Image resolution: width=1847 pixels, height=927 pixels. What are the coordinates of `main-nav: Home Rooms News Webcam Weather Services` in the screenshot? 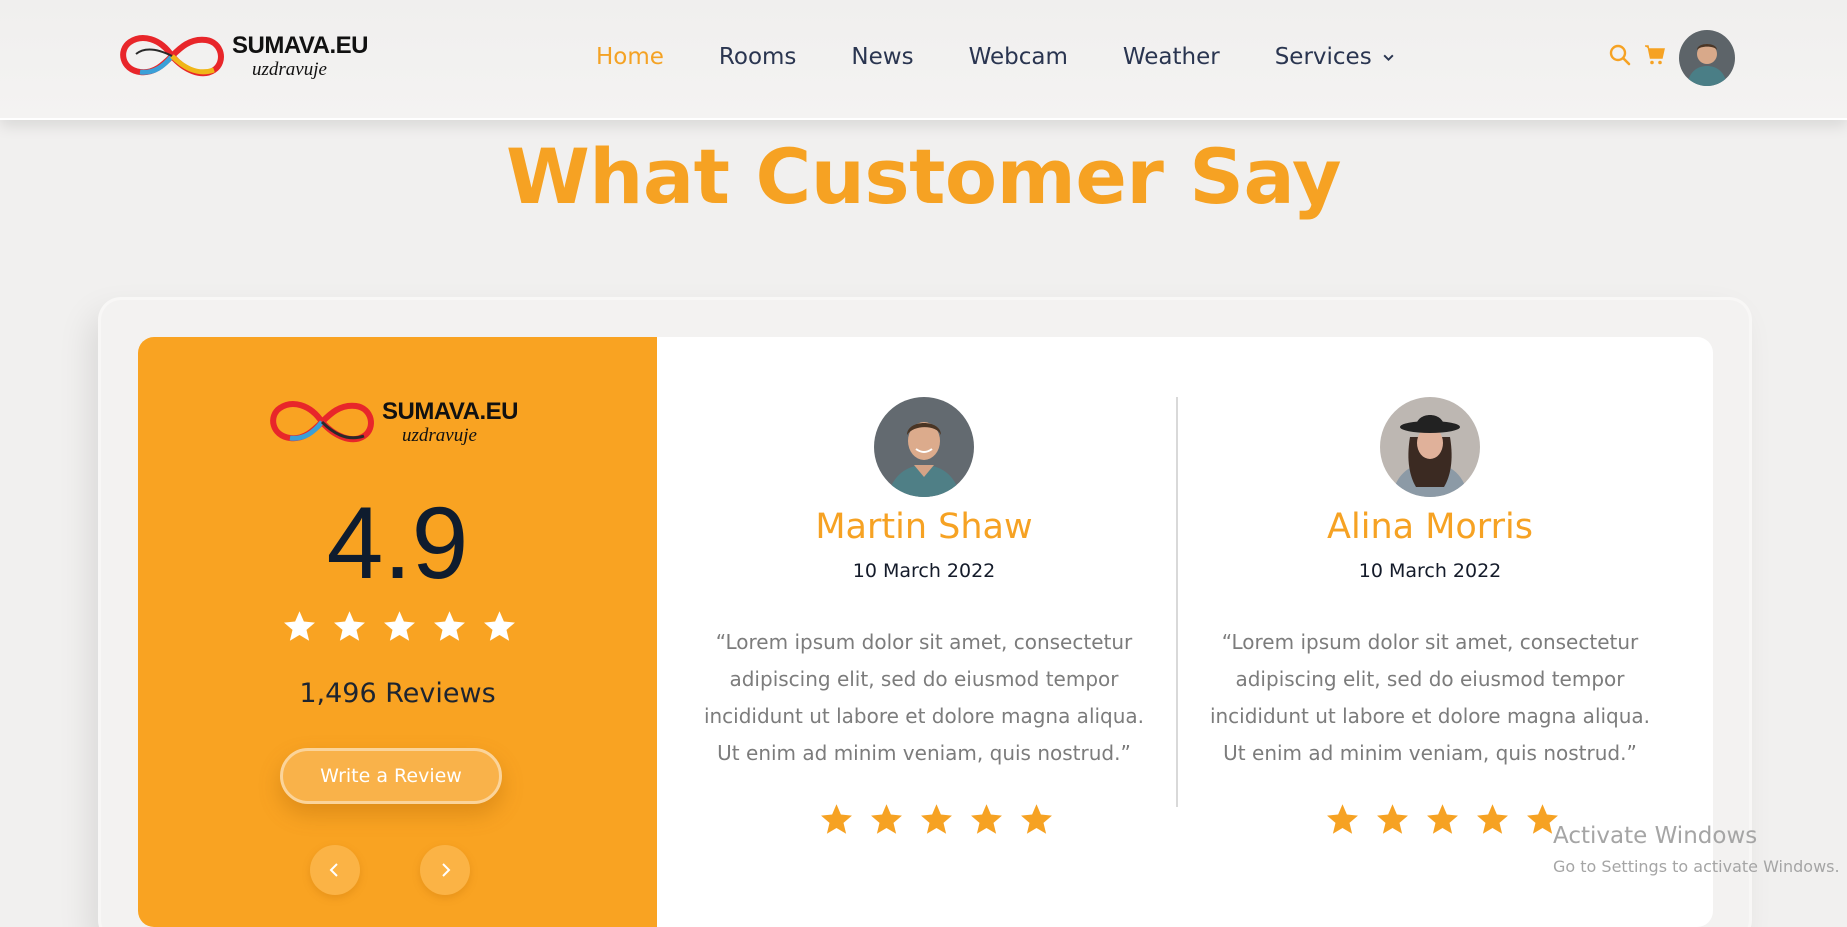 It's located at (1023, 57).